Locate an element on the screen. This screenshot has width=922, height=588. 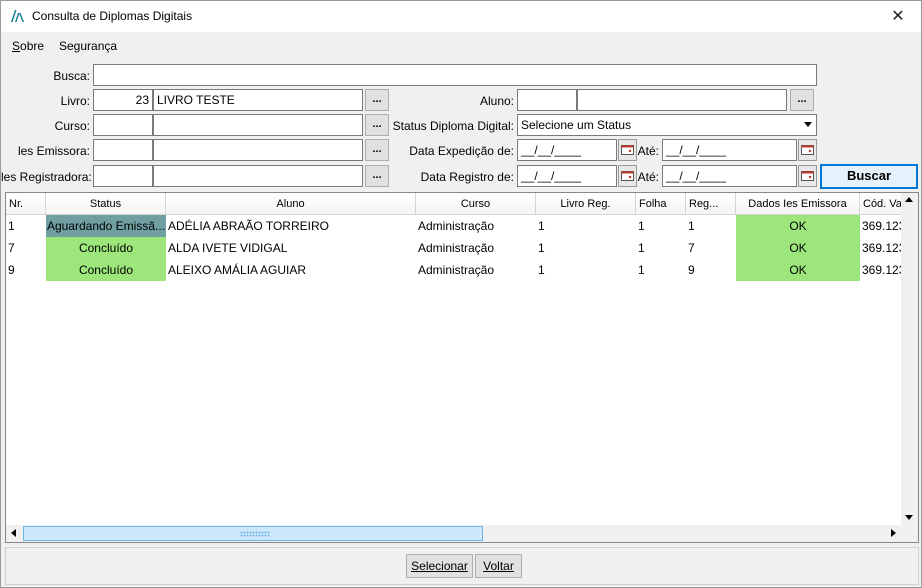
scroll-right-icon is located at coordinates (893, 533).